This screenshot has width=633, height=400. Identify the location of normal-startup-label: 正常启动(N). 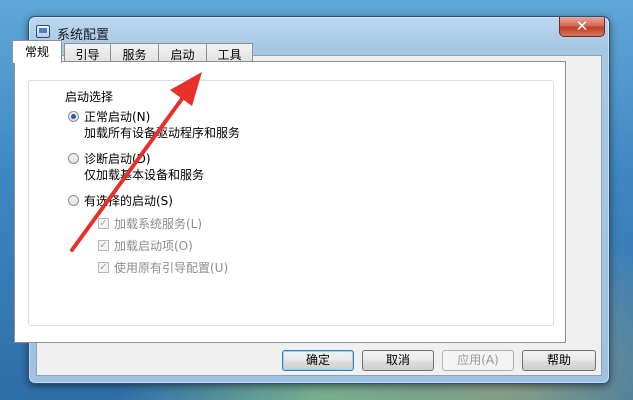
(117, 116).